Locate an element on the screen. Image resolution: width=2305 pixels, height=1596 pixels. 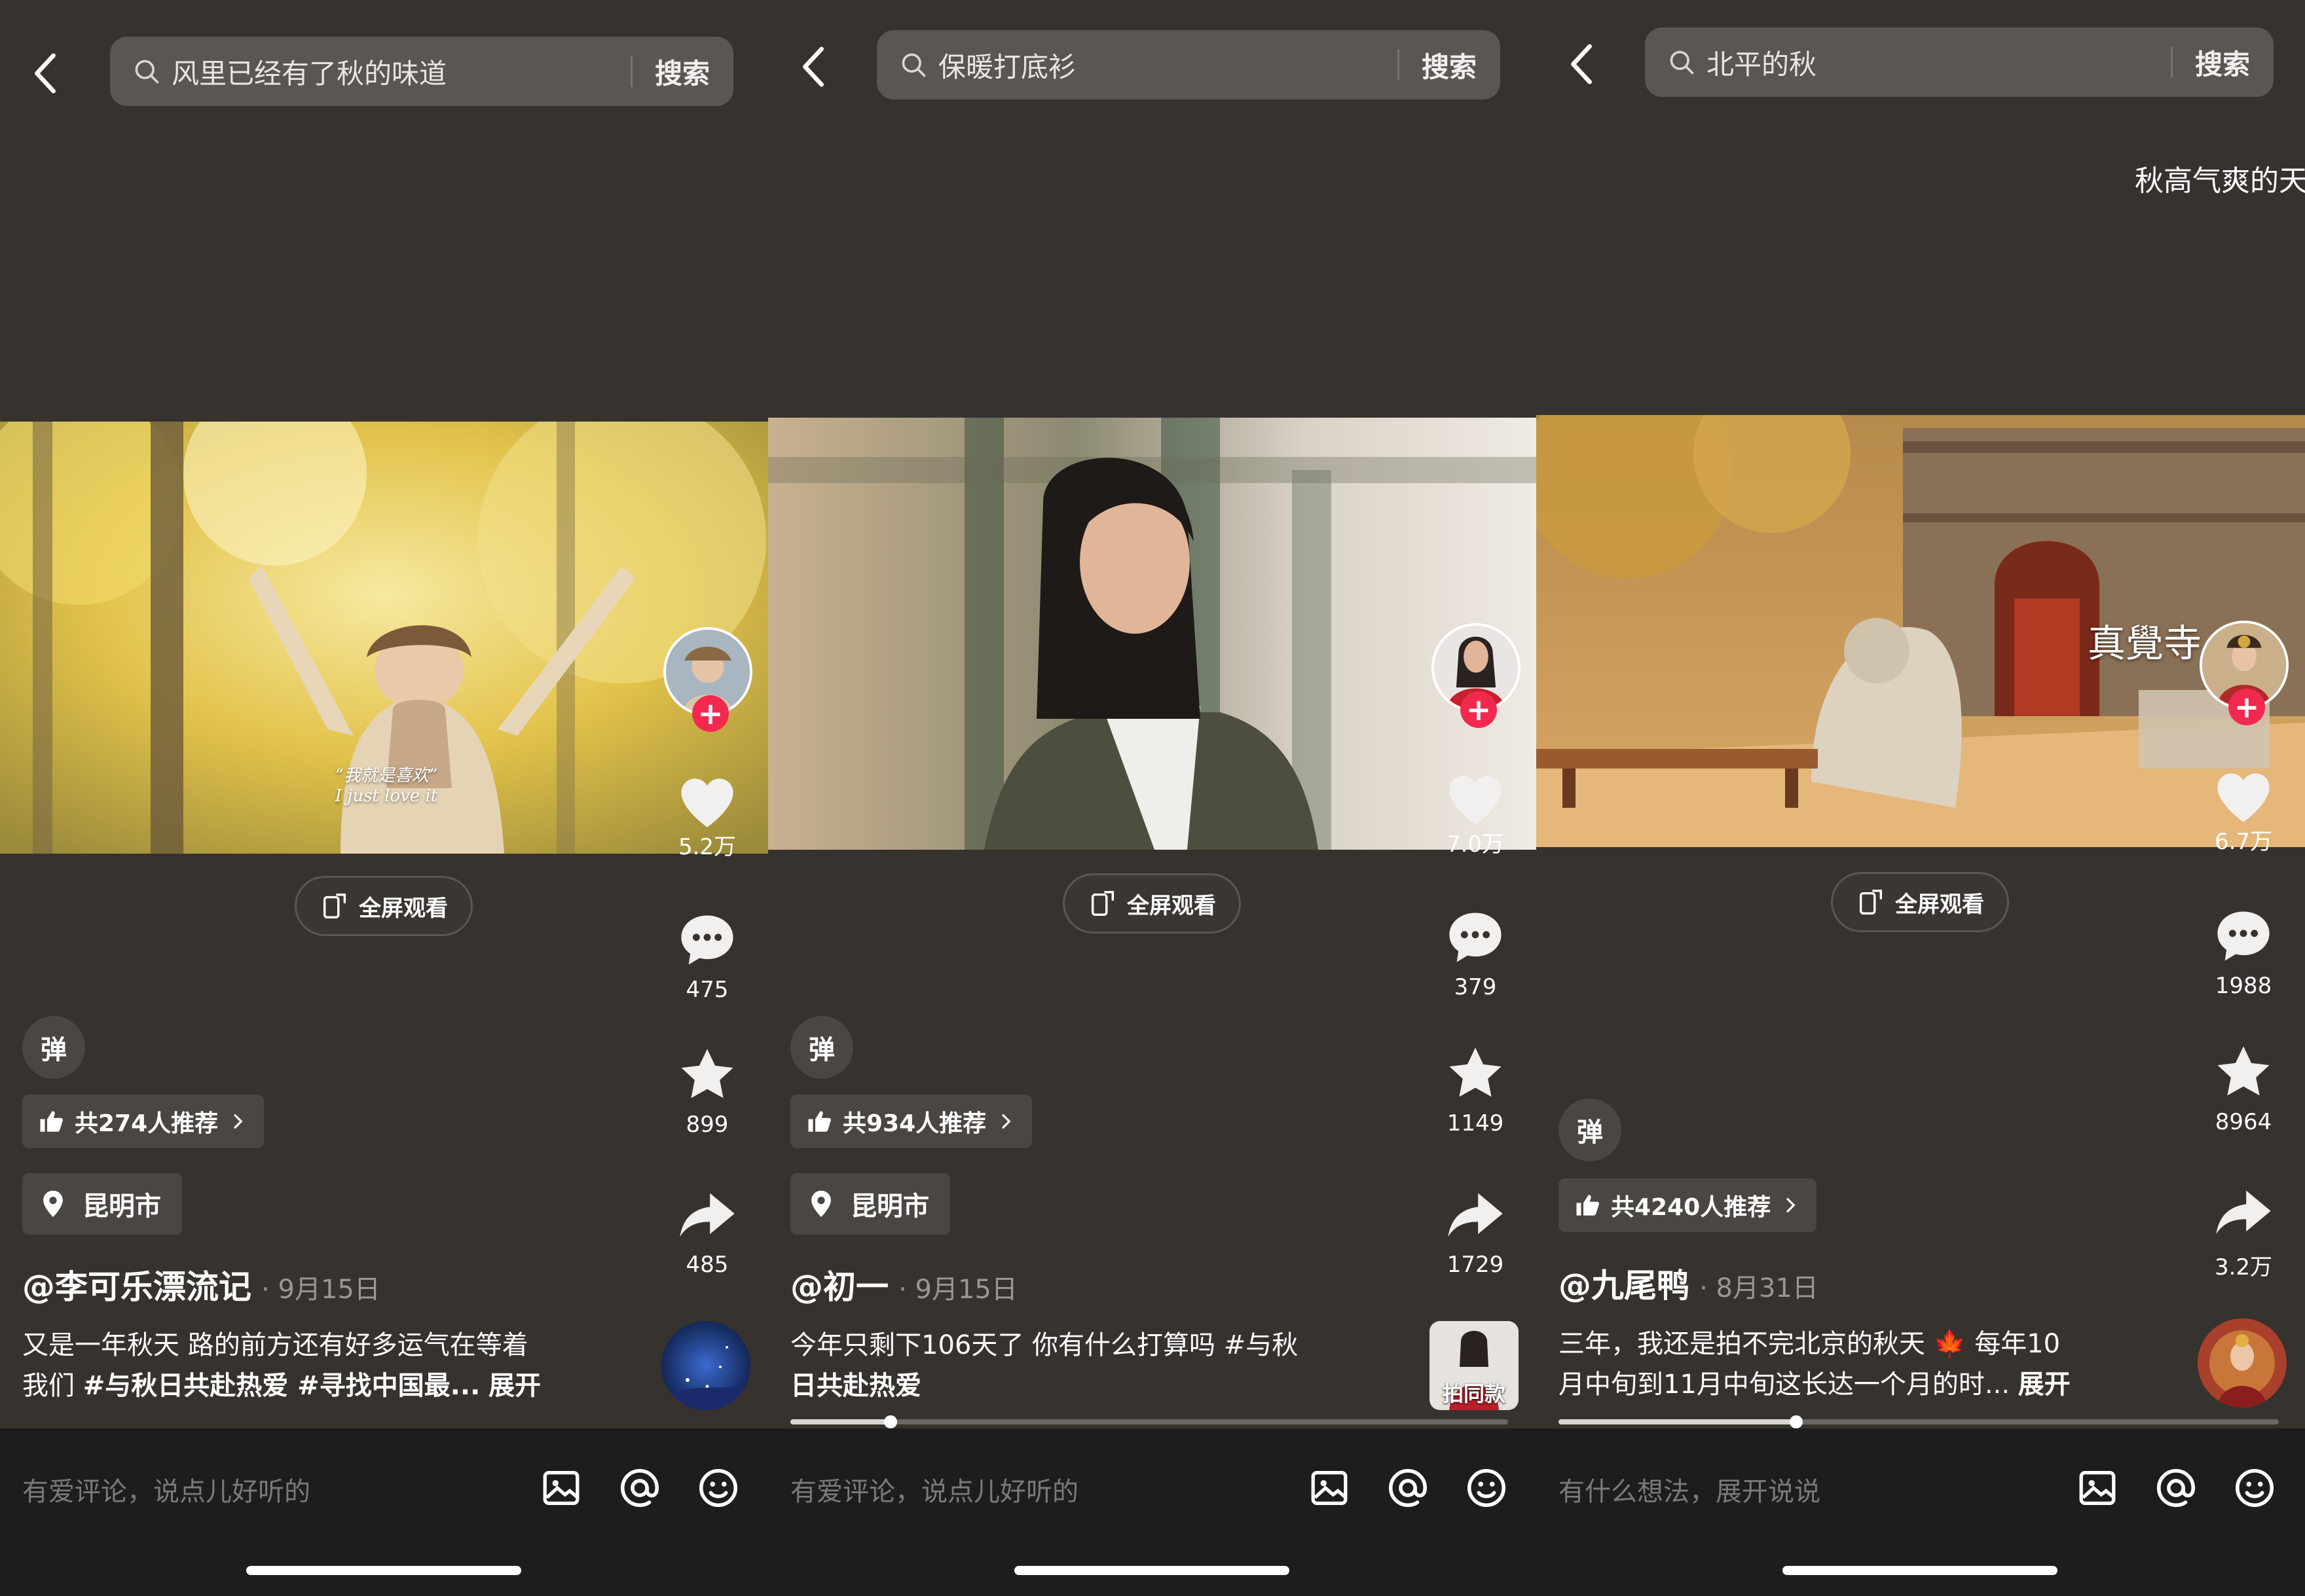
recommend-chip: 共274人推荐 is located at coordinates (143, 1121).